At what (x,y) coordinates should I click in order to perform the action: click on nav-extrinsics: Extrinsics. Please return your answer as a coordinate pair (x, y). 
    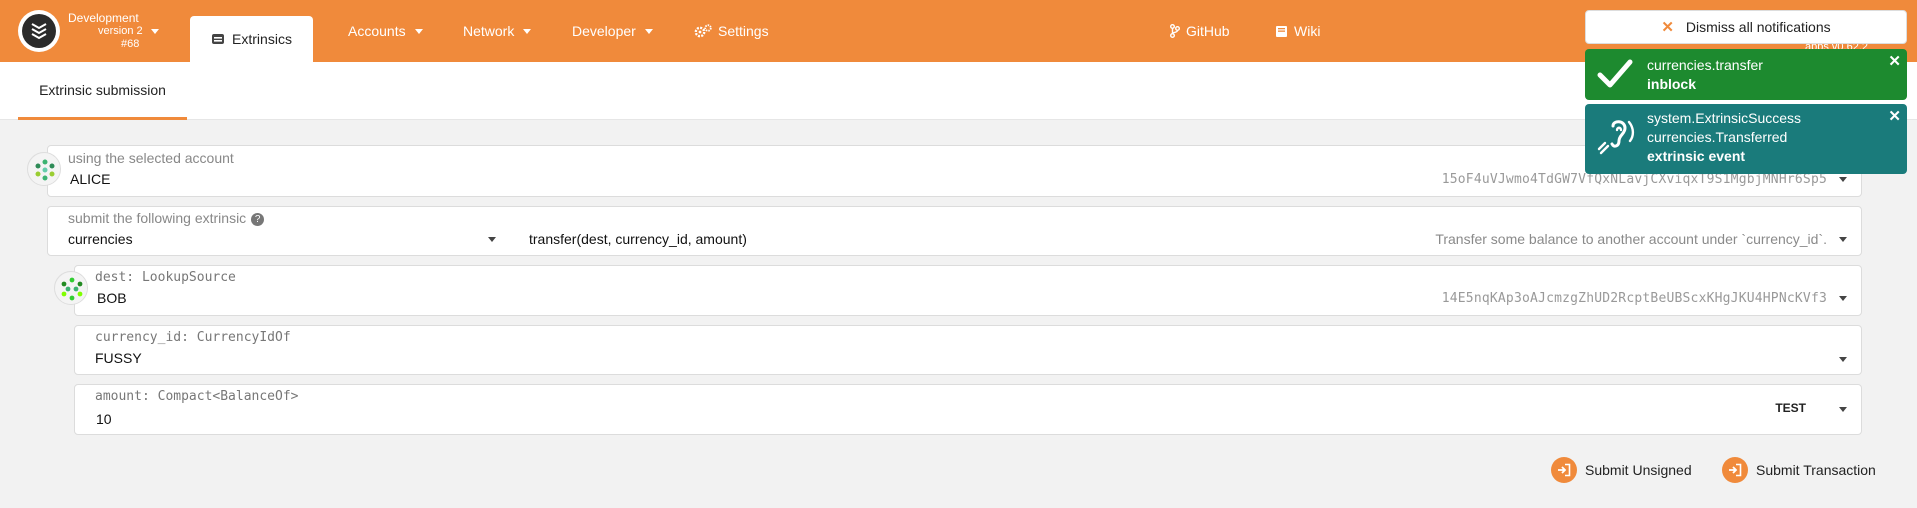
    Looking at the image, I should click on (251, 39).